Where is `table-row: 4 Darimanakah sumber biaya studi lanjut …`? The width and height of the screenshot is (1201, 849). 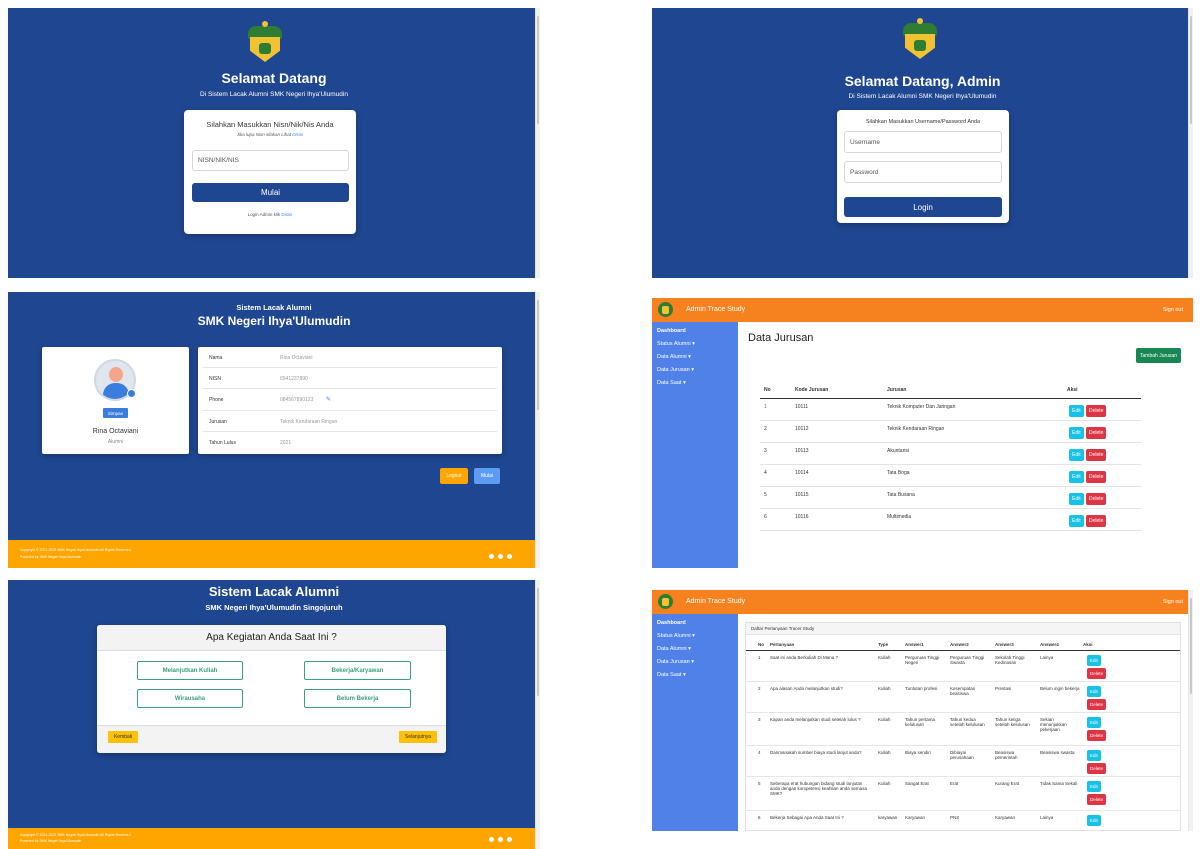
table-row: 4 Darimanakah sumber biaya studi lanjut … is located at coordinates (963, 761).